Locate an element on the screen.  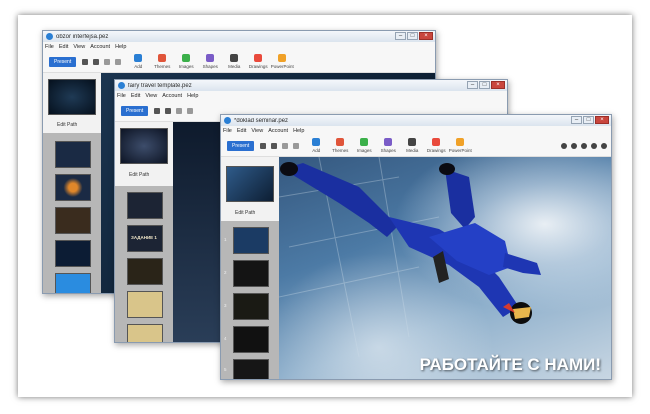
slide-number: 5 is located at coordinates (225, 369).